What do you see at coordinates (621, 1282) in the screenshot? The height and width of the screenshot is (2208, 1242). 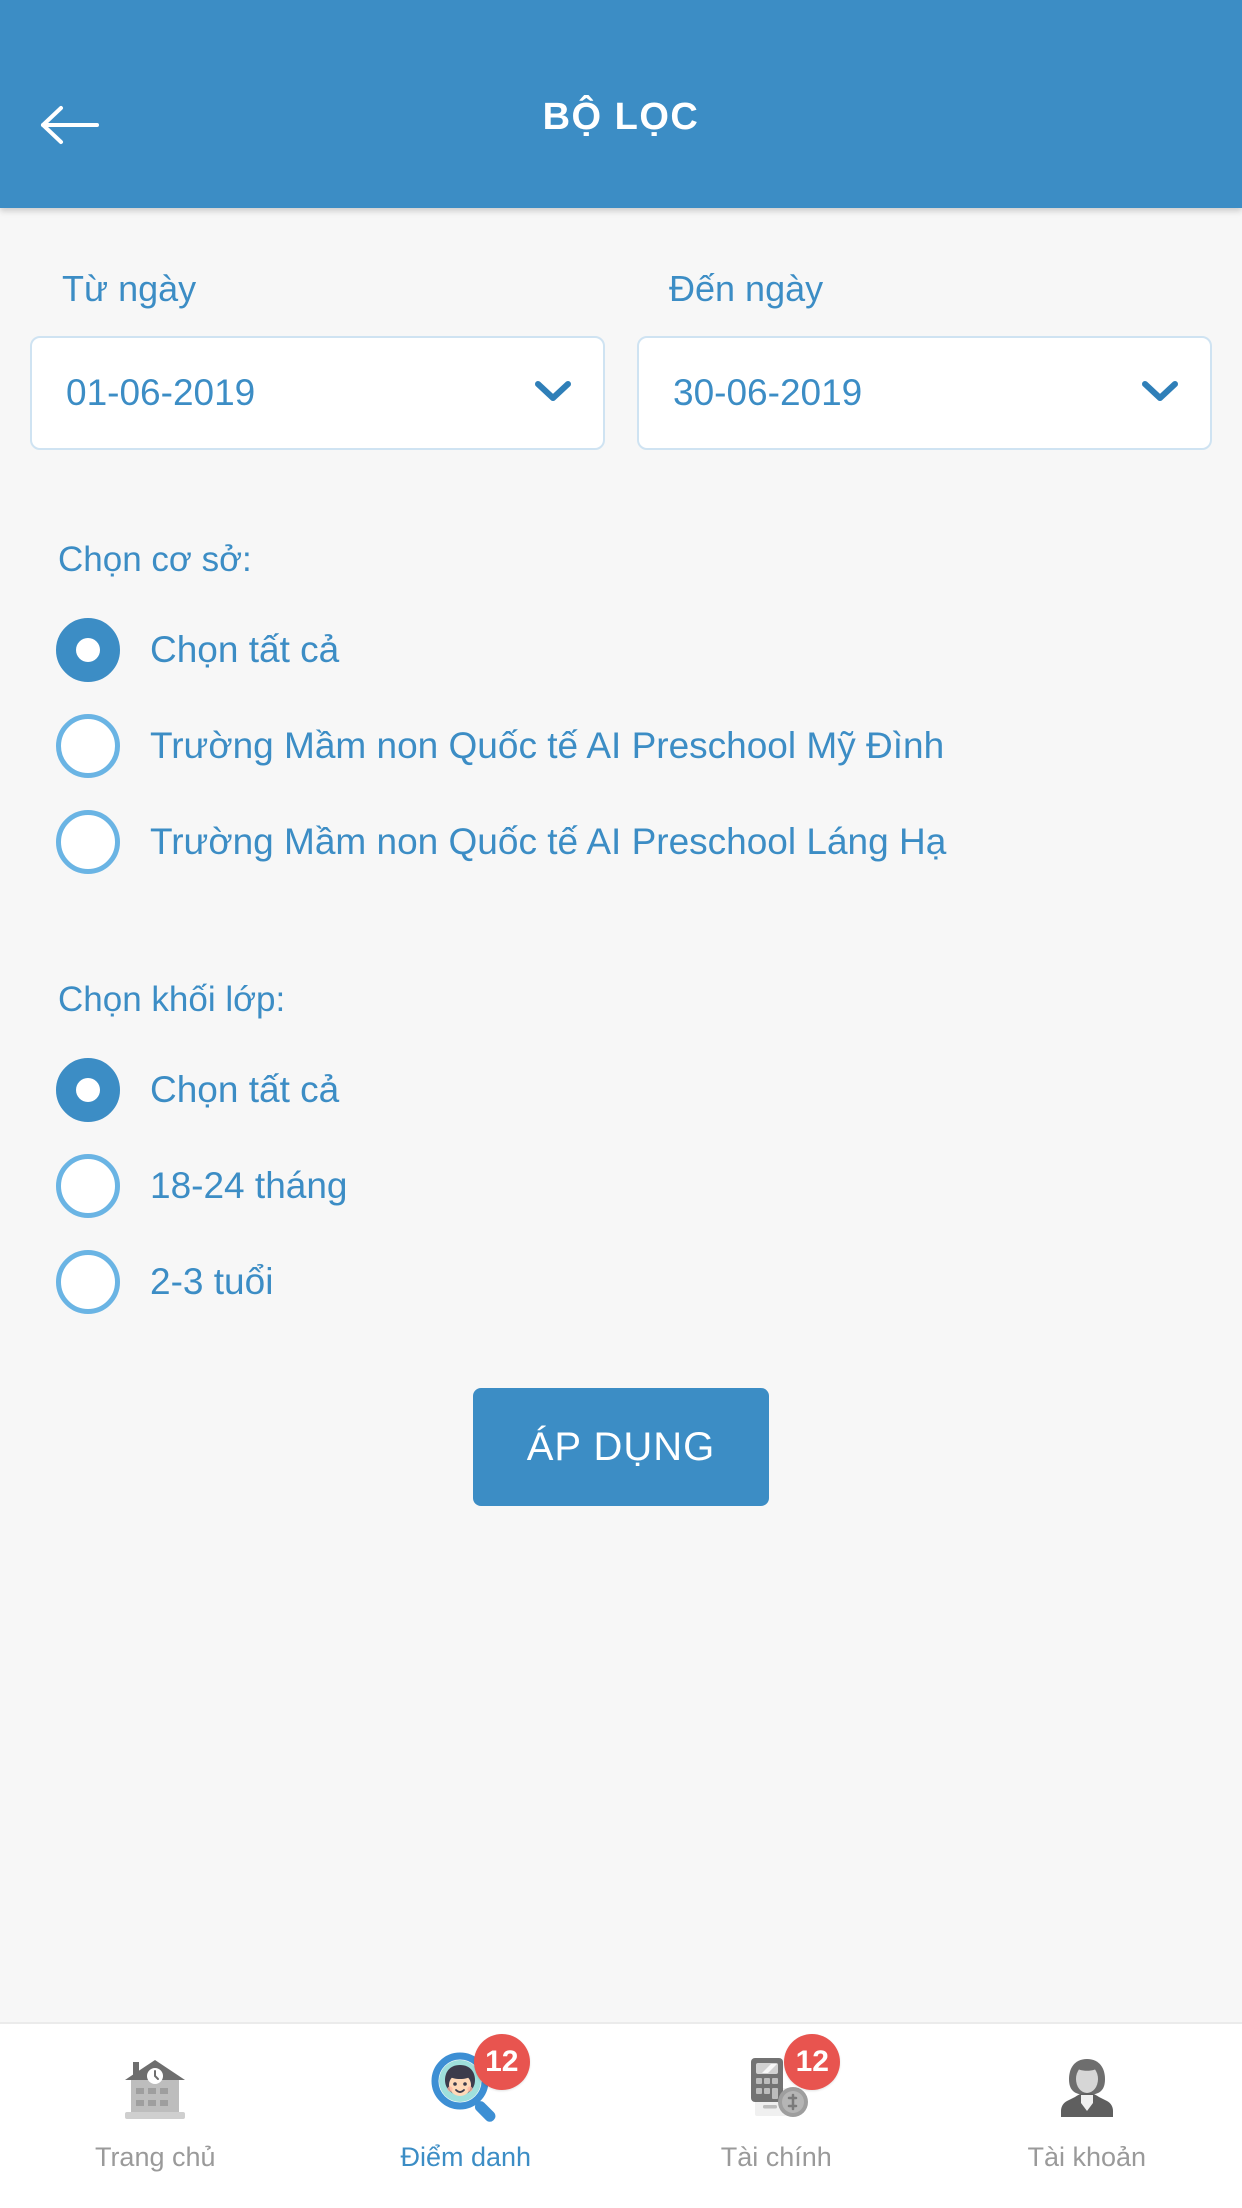 I see `grade-option-2-3-years: 2-3 tuổi` at bounding box center [621, 1282].